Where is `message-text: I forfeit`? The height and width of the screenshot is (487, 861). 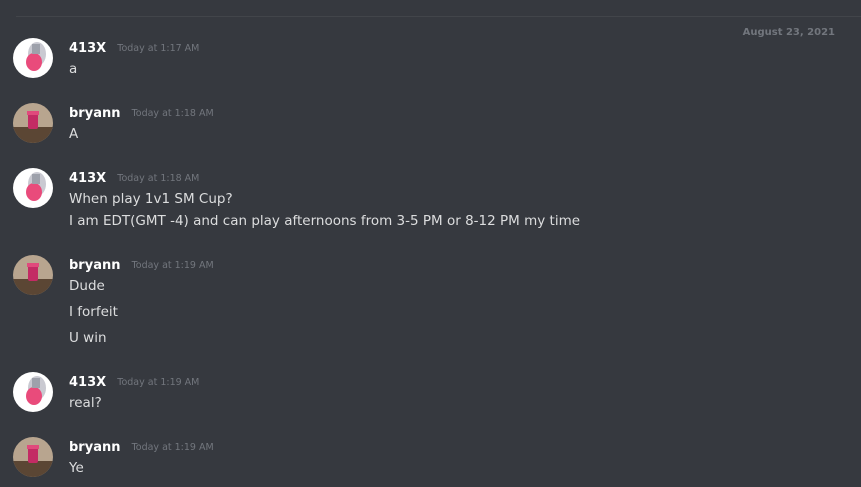
message-text: I forfeit is located at coordinates (93, 312).